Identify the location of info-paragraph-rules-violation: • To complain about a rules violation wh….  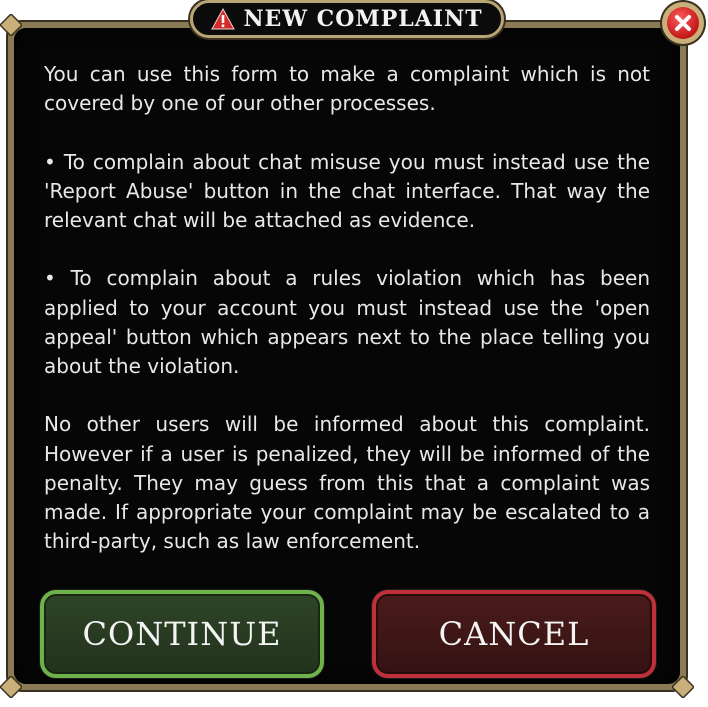
(347, 322).